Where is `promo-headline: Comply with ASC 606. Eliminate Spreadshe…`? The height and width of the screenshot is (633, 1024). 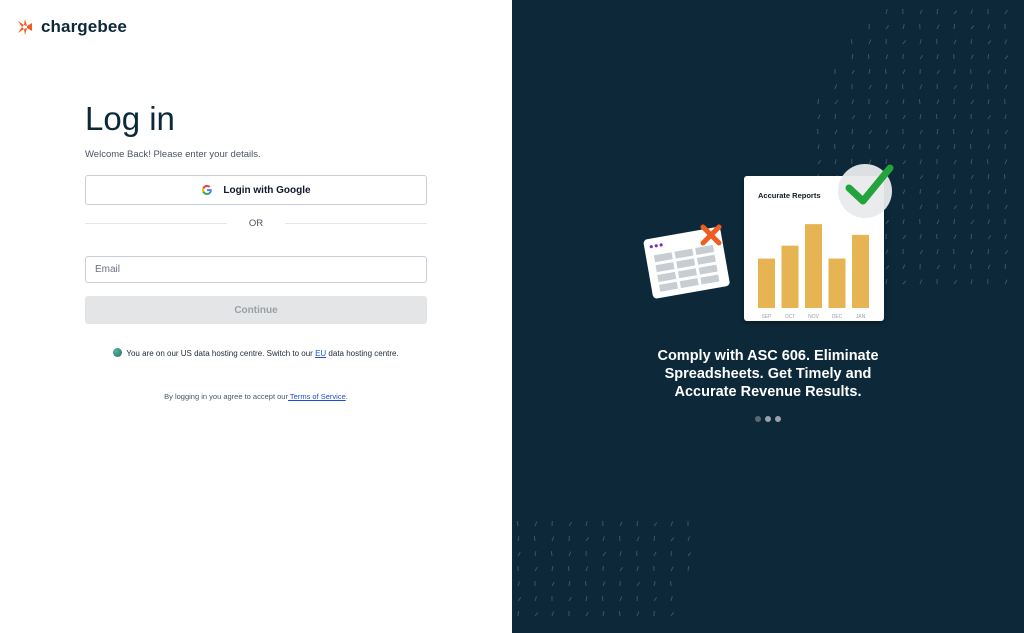
promo-headline: Comply with ASC 606. Eliminate Spreadshe… is located at coordinates (768, 374).